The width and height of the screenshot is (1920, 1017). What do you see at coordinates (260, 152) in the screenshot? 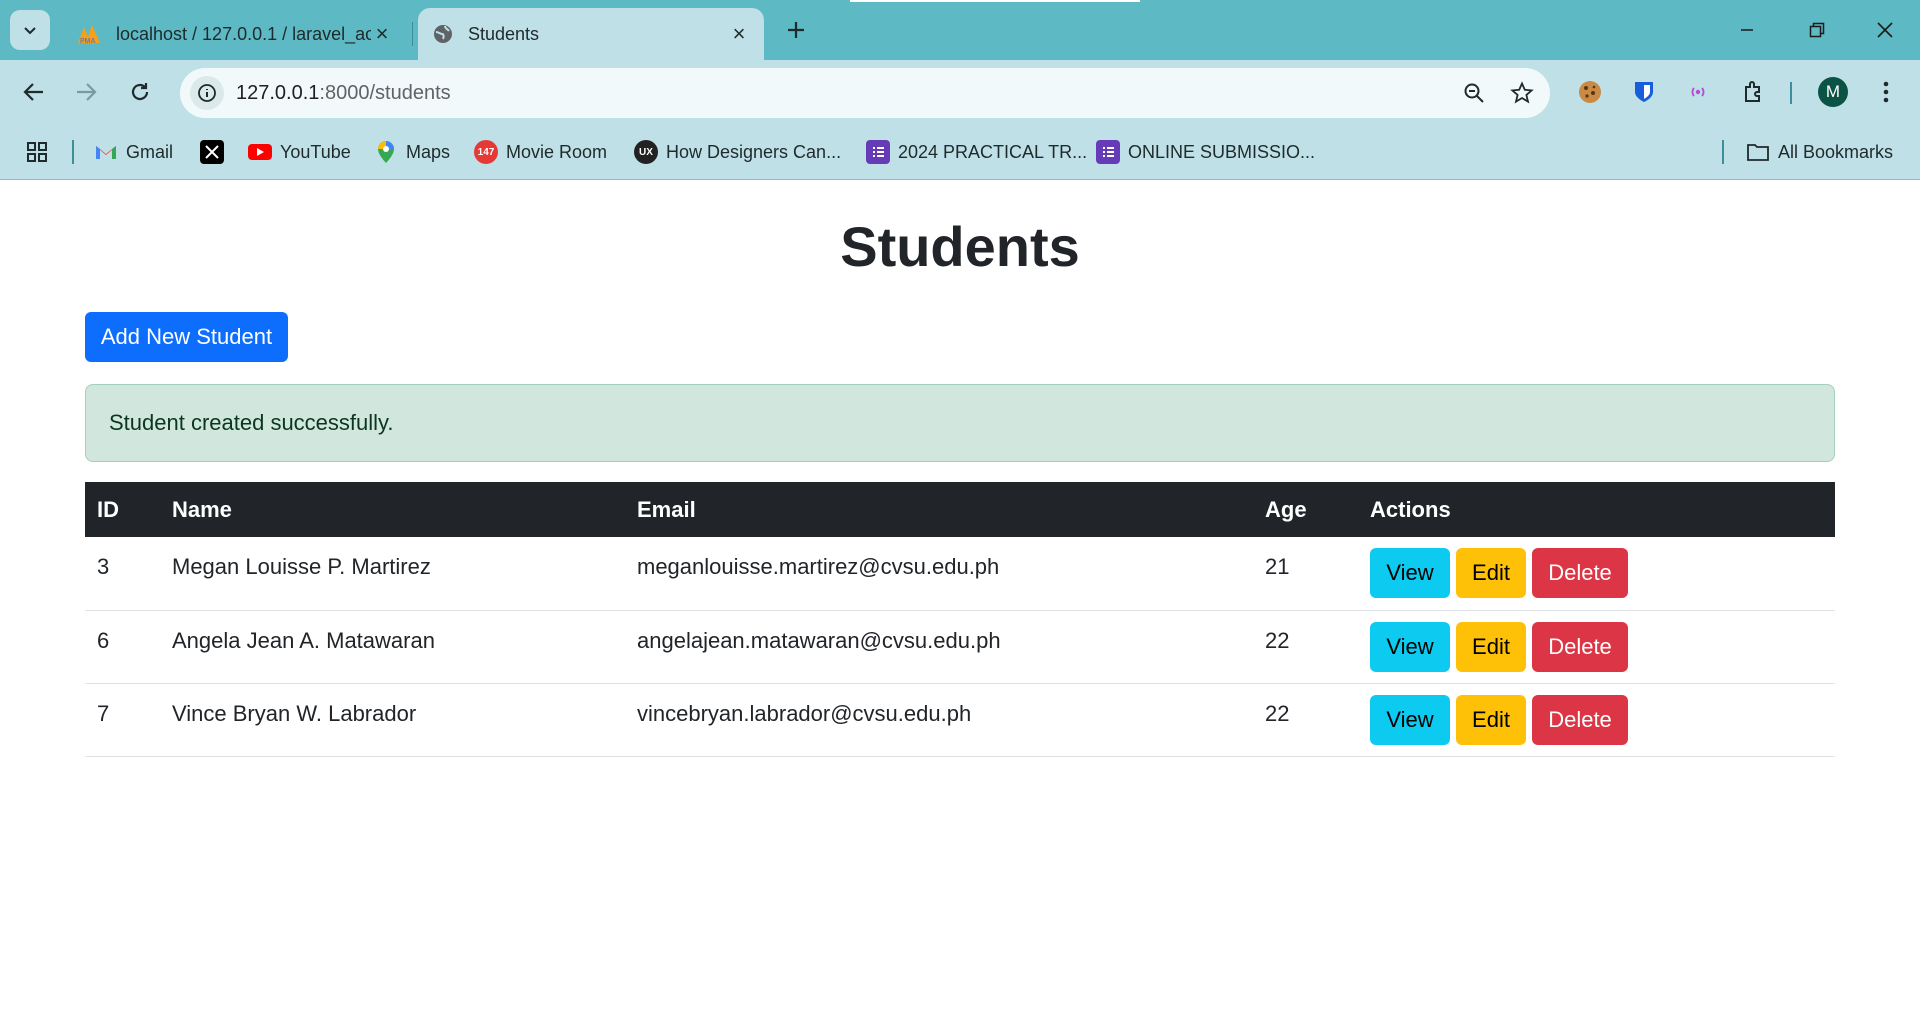
I see `youtube-icon` at bounding box center [260, 152].